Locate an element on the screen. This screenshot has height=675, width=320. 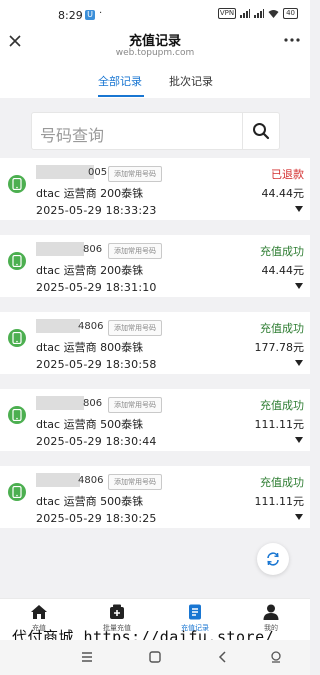
search-button is located at coordinates (261, 131).